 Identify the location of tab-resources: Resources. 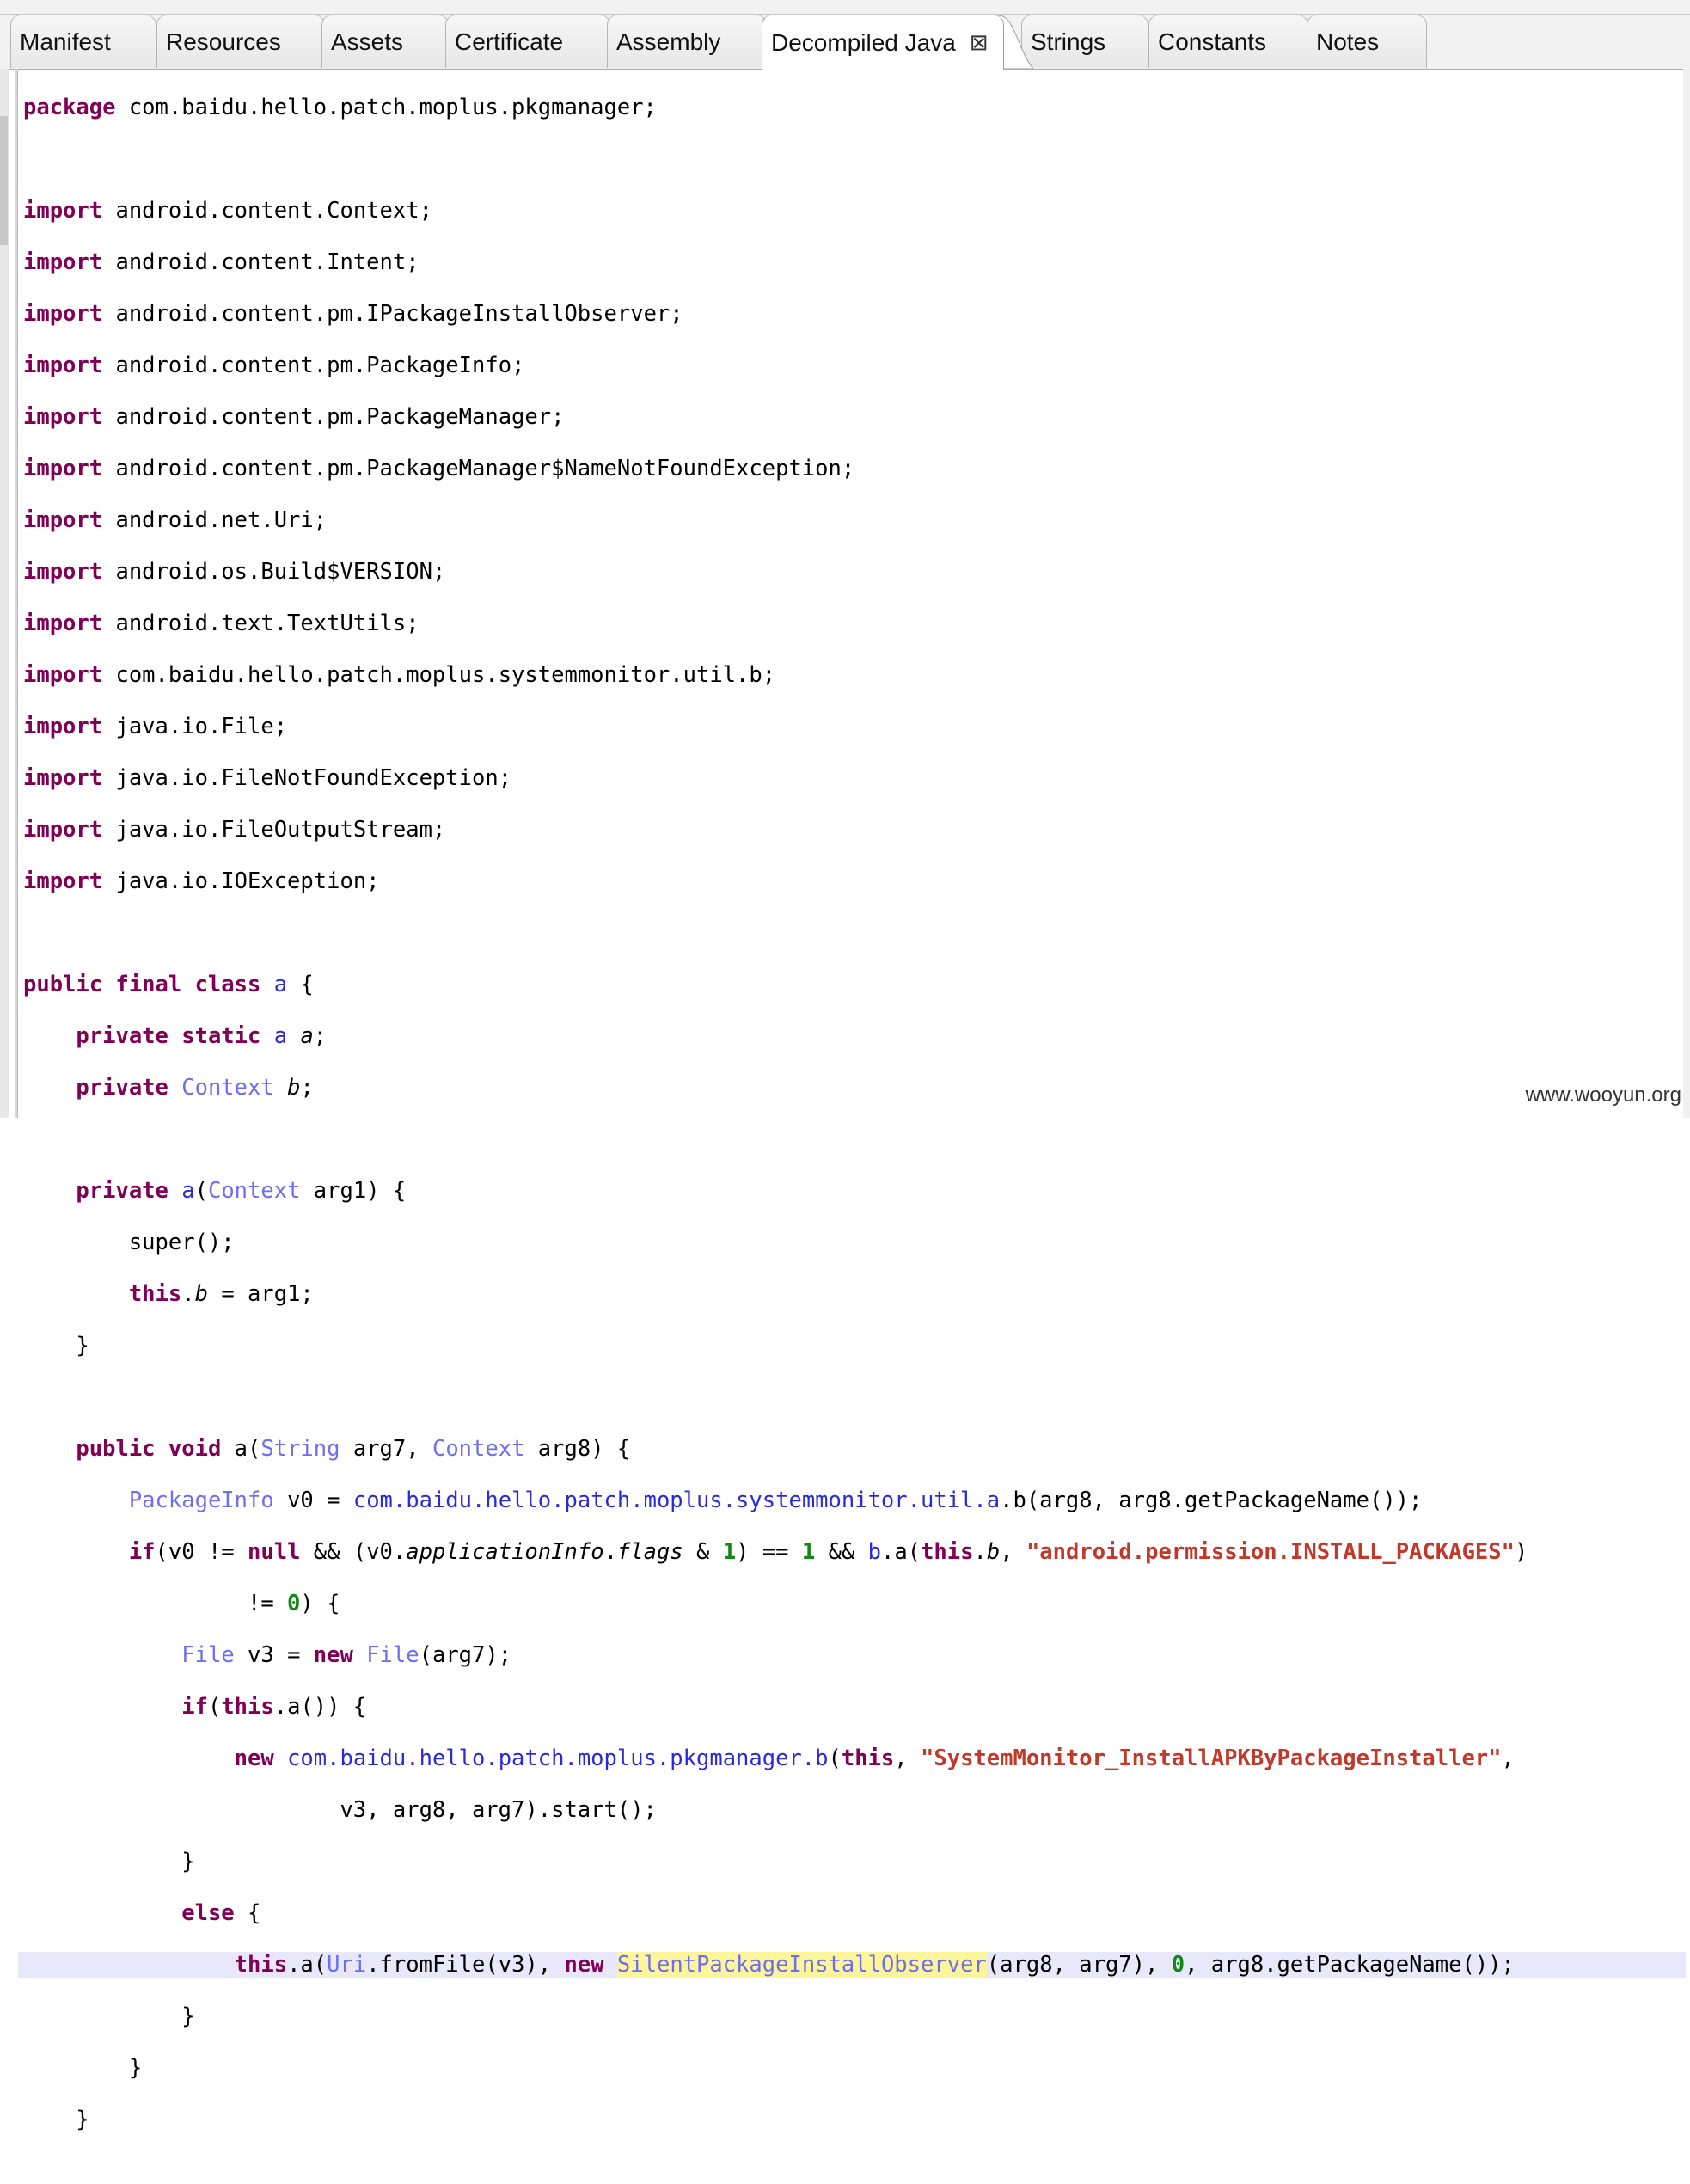
(240, 42).